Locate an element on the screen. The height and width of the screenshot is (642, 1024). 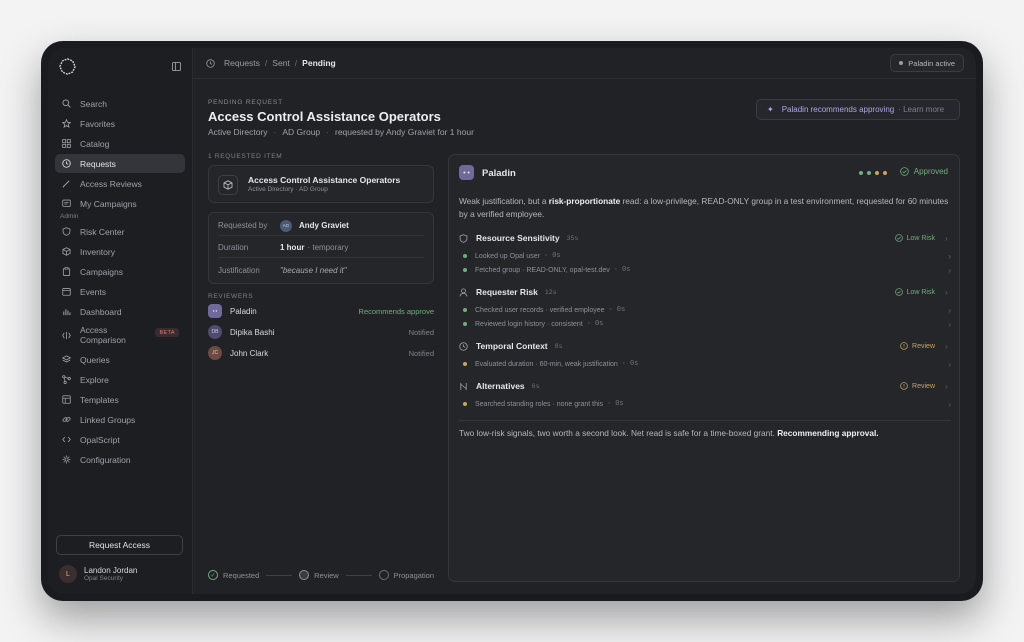
nav-campaigns: Campaigns is located at coordinates (120, 271).